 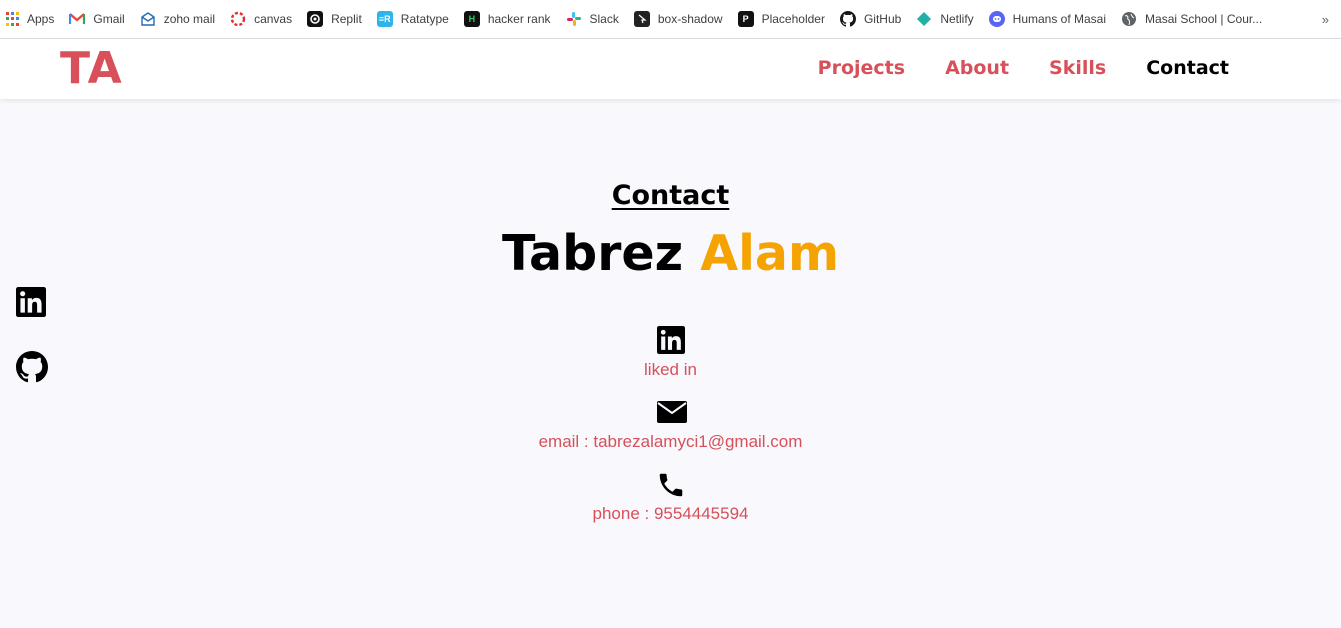 I want to click on bookmark-label: Apps, so click(x=41, y=19).